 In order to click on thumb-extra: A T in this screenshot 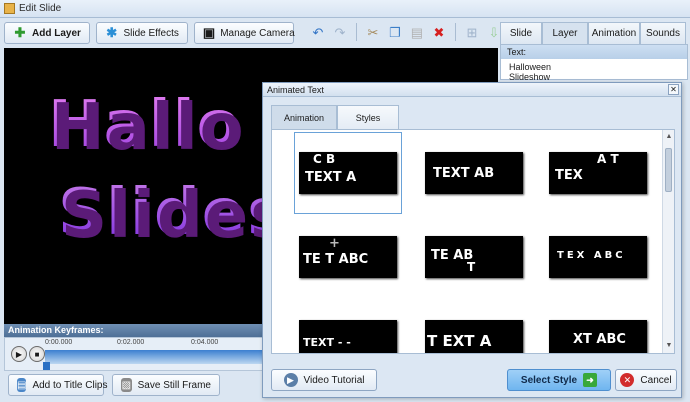, I will do `click(608, 159)`.